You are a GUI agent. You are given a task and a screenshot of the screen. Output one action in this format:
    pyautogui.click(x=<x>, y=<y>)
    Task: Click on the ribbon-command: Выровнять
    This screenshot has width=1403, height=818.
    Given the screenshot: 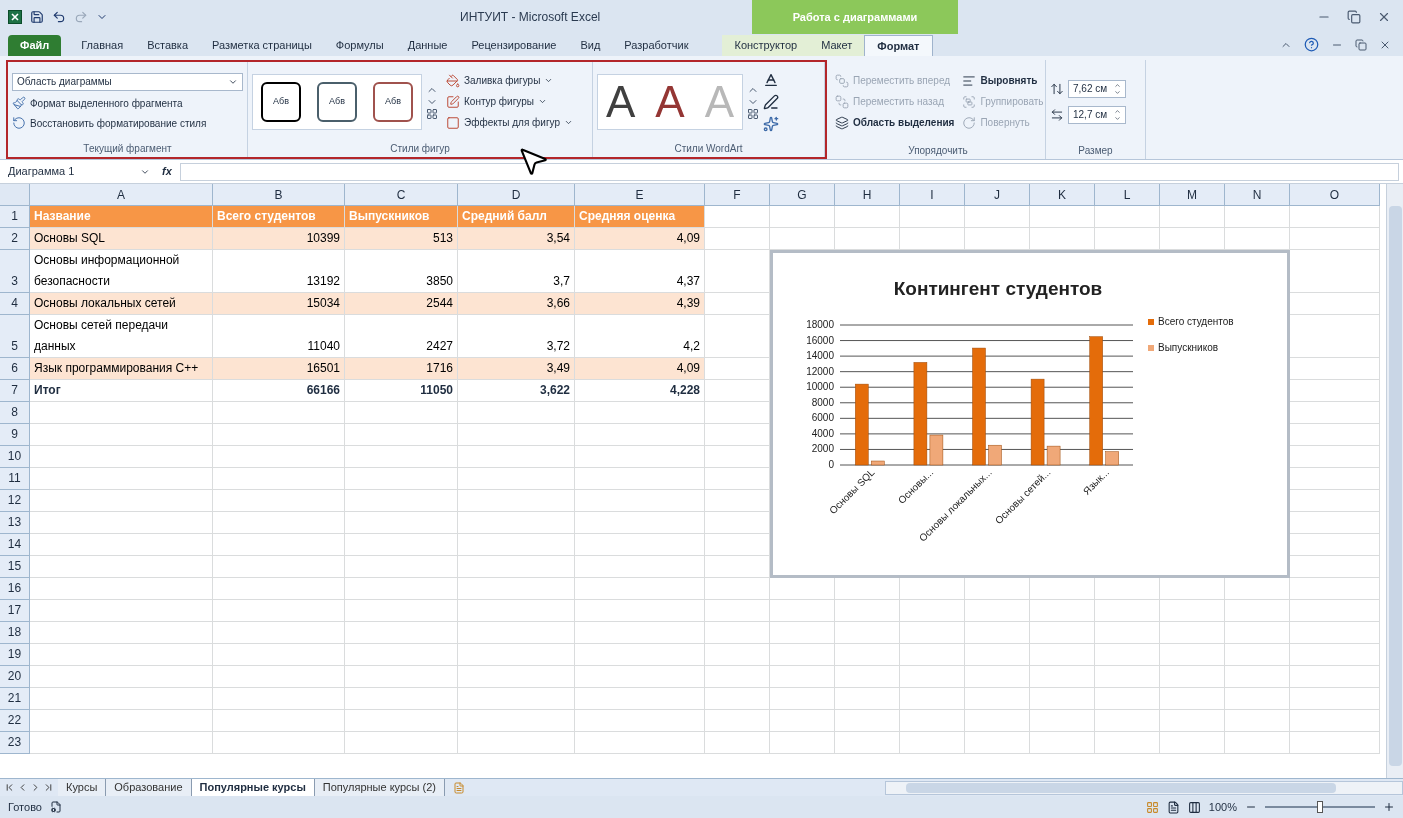 What is the action you would take?
    pyautogui.click(x=1003, y=80)
    